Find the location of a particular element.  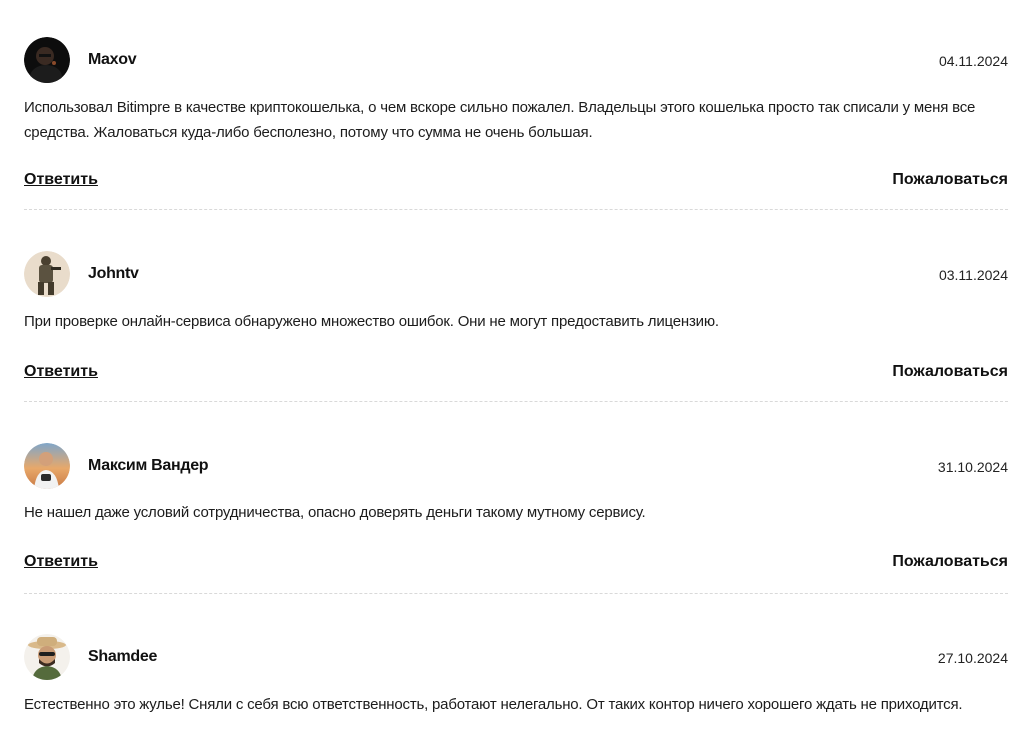

comment-author: Maxov is located at coordinates (112, 60).